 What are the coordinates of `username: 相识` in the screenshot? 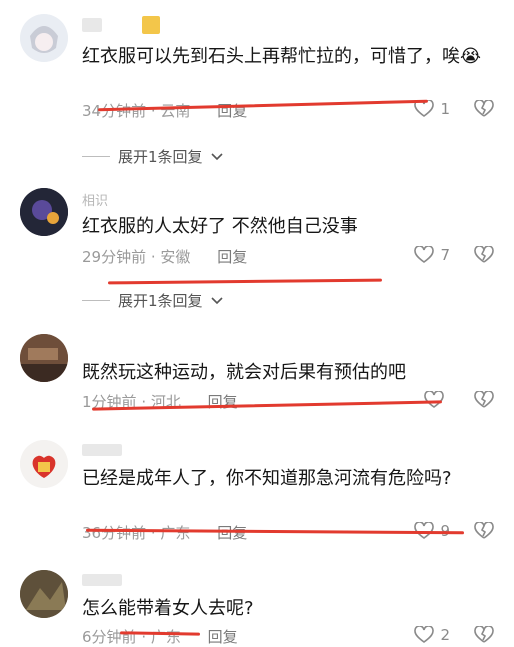 It's located at (95, 199).